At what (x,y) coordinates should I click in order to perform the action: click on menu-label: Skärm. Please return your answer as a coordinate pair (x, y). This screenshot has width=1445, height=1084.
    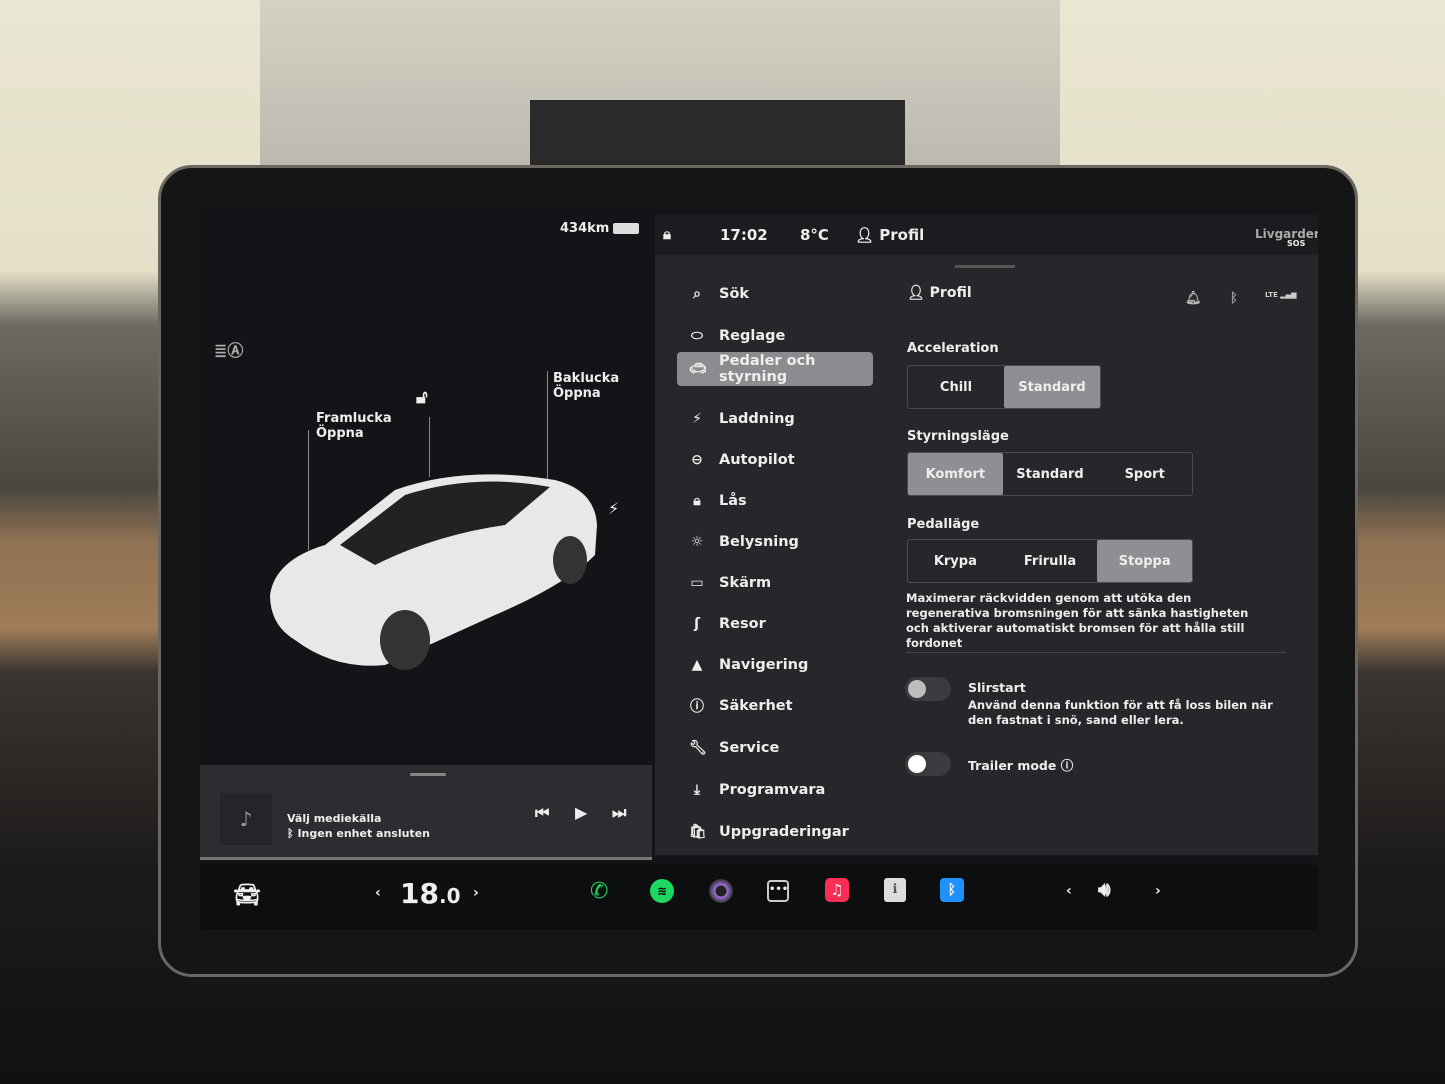
    Looking at the image, I should click on (745, 583).